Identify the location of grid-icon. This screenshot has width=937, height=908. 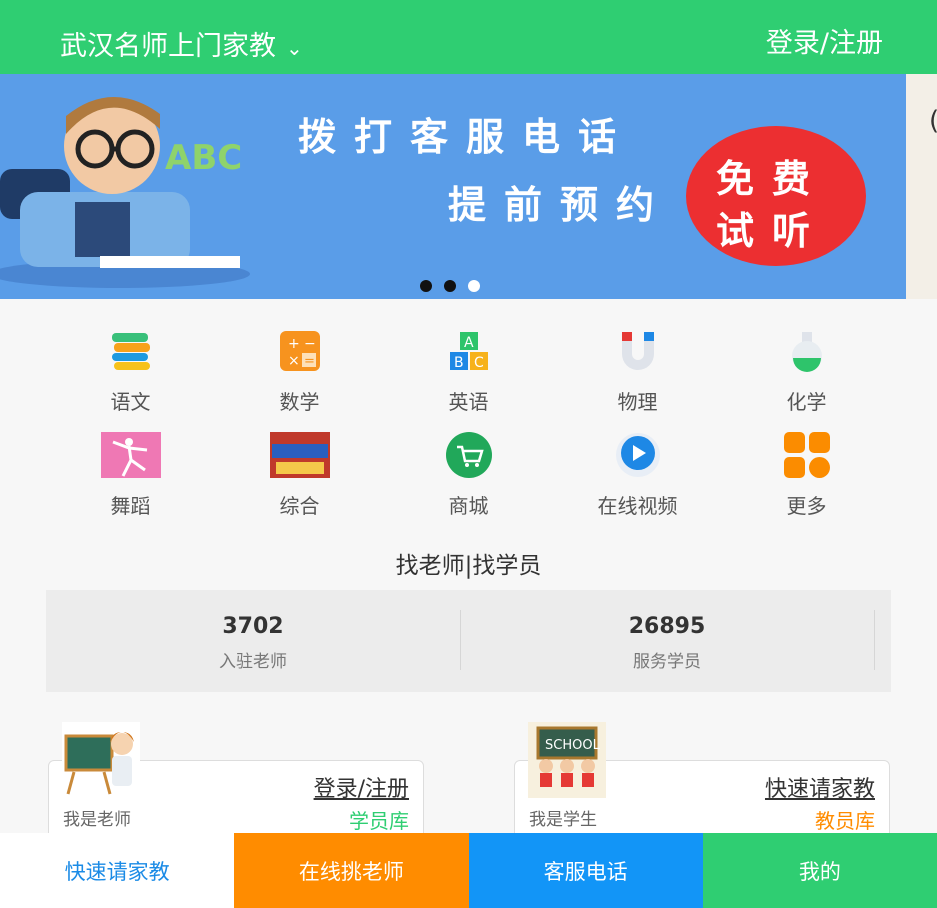
(806, 455).